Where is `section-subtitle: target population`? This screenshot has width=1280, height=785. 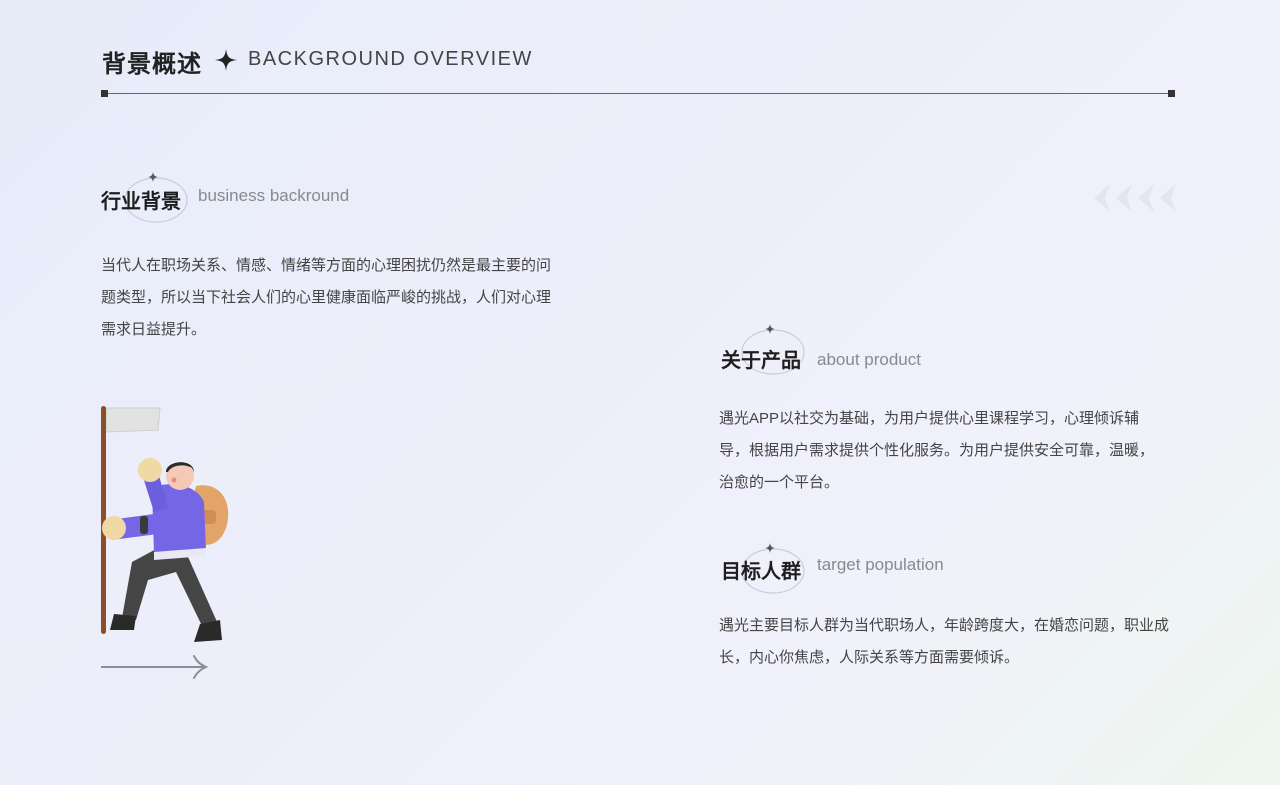
section-subtitle: target population is located at coordinates (880, 564).